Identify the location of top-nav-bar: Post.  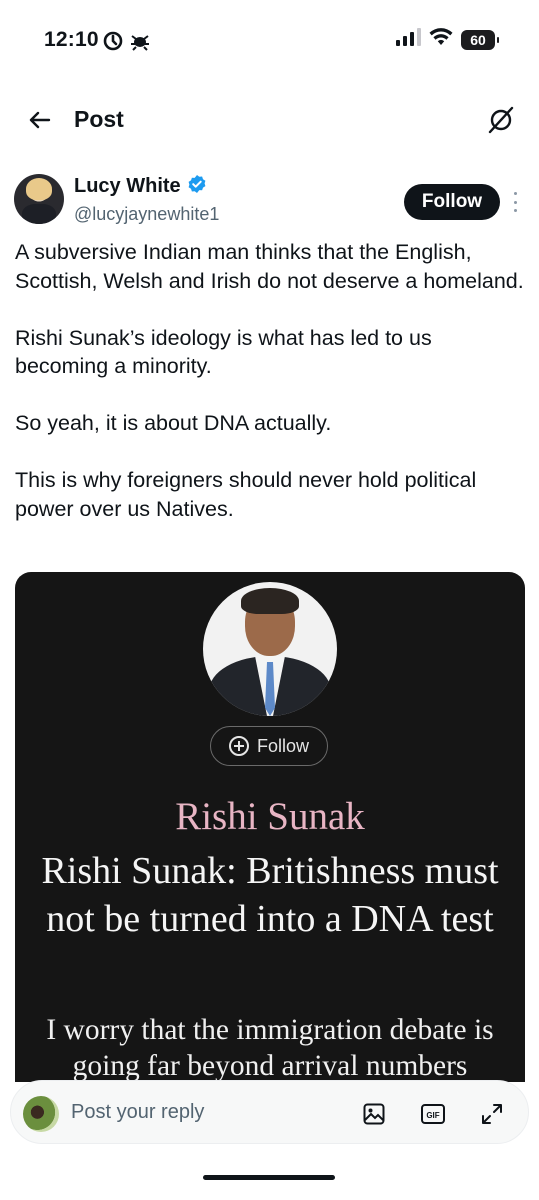
(269, 120).